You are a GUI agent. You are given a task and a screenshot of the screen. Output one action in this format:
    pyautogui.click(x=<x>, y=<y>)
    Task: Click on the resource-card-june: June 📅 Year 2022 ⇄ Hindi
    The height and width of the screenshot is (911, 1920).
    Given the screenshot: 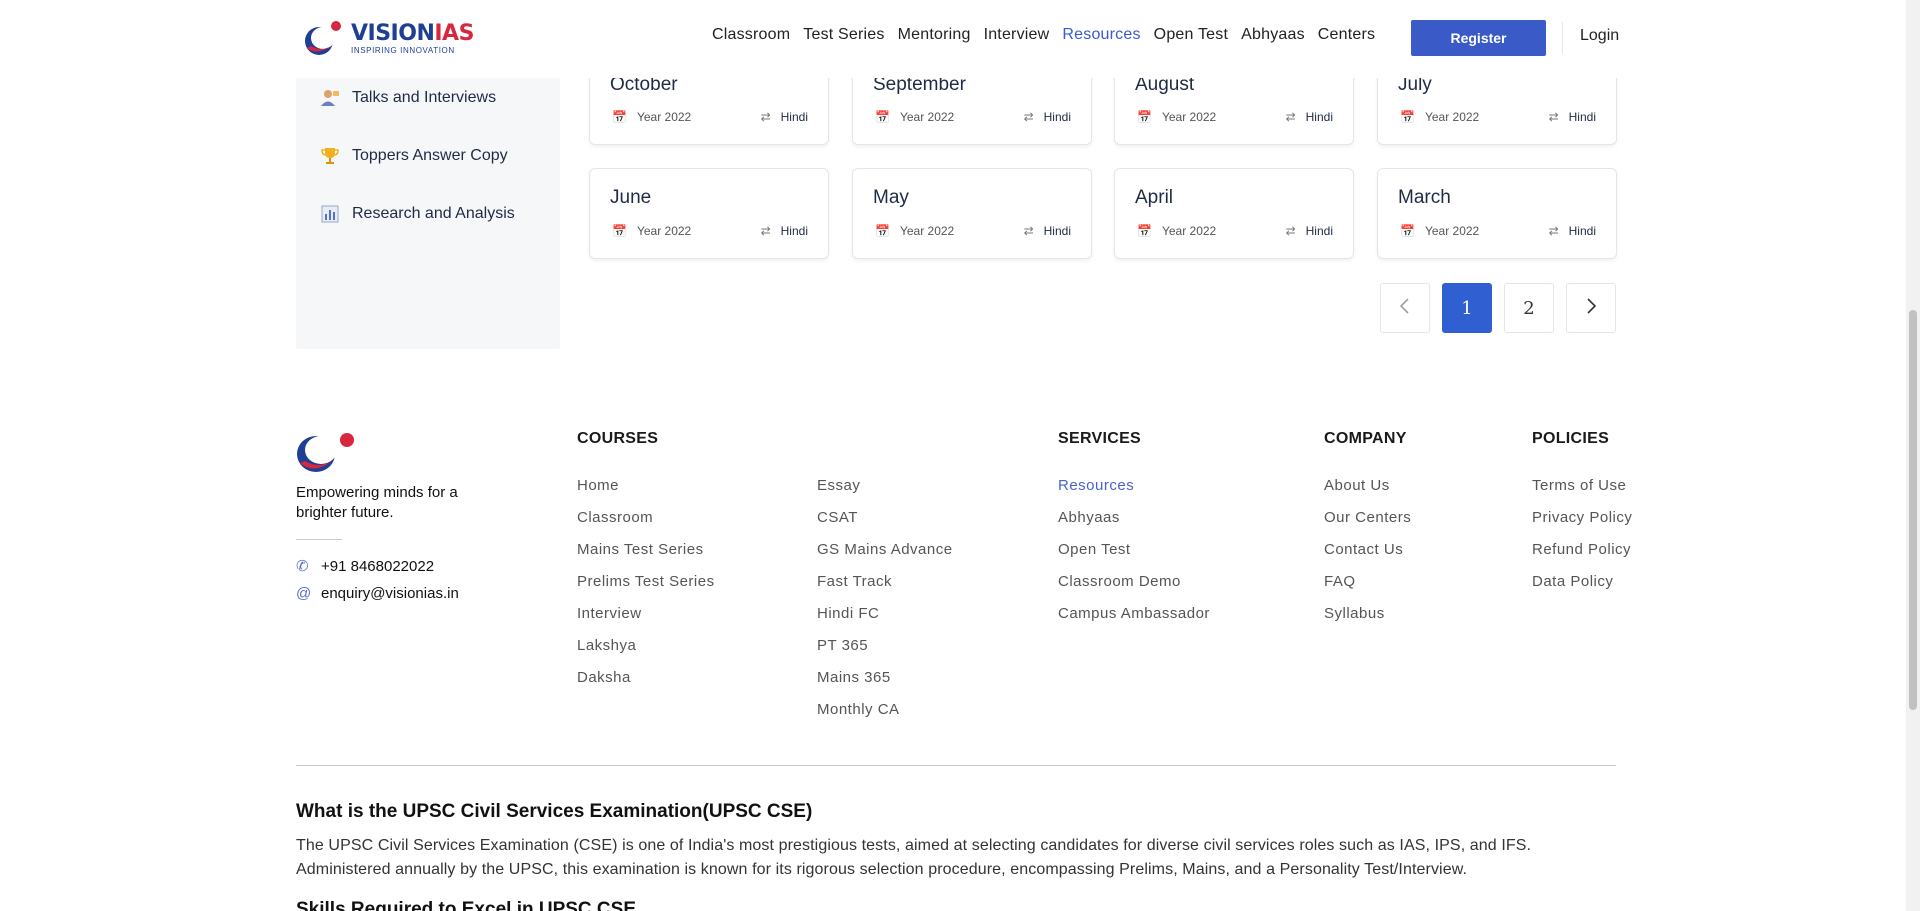 What is the action you would take?
    pyautogui.click(x=709, y=213)
    